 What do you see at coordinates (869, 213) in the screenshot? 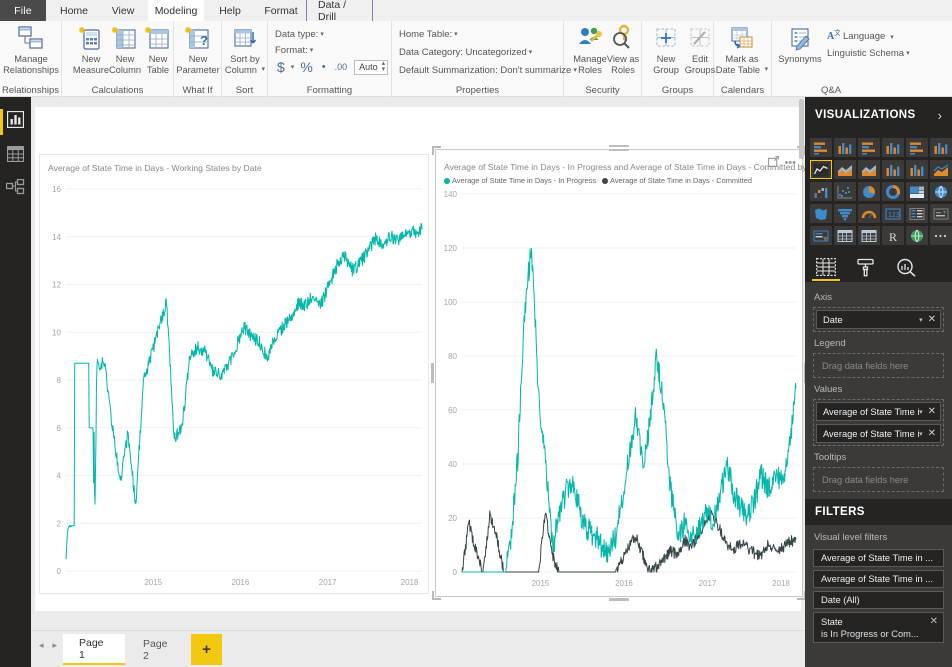
I see `viz-type-gauge` at bounding box center [869, 213].